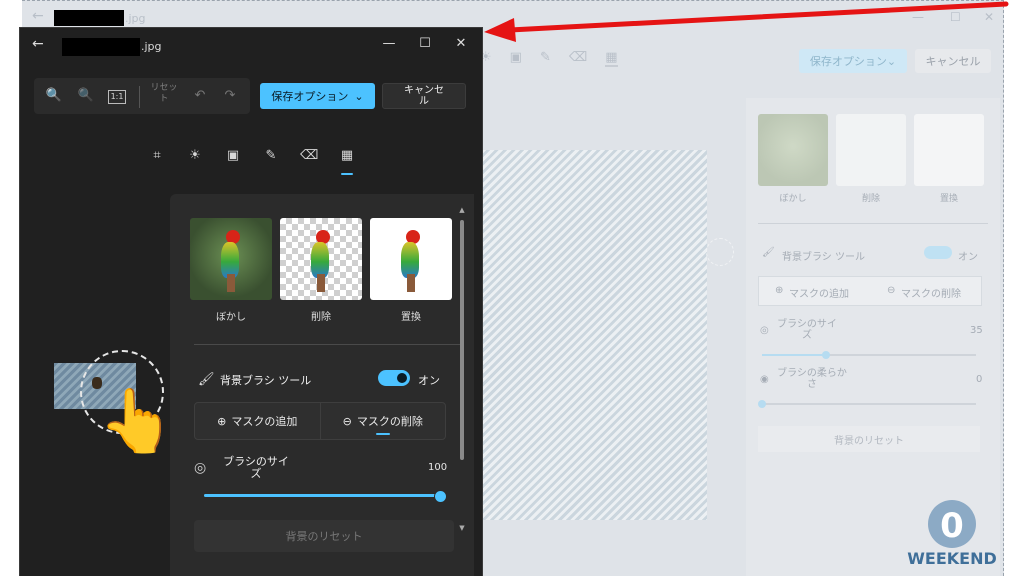 The image size is (1024, 576). What do you see at coordinates (462, 528) in the screenshot?
I see `scroll-down-icon: ▼` at bounding box center [462, 528].